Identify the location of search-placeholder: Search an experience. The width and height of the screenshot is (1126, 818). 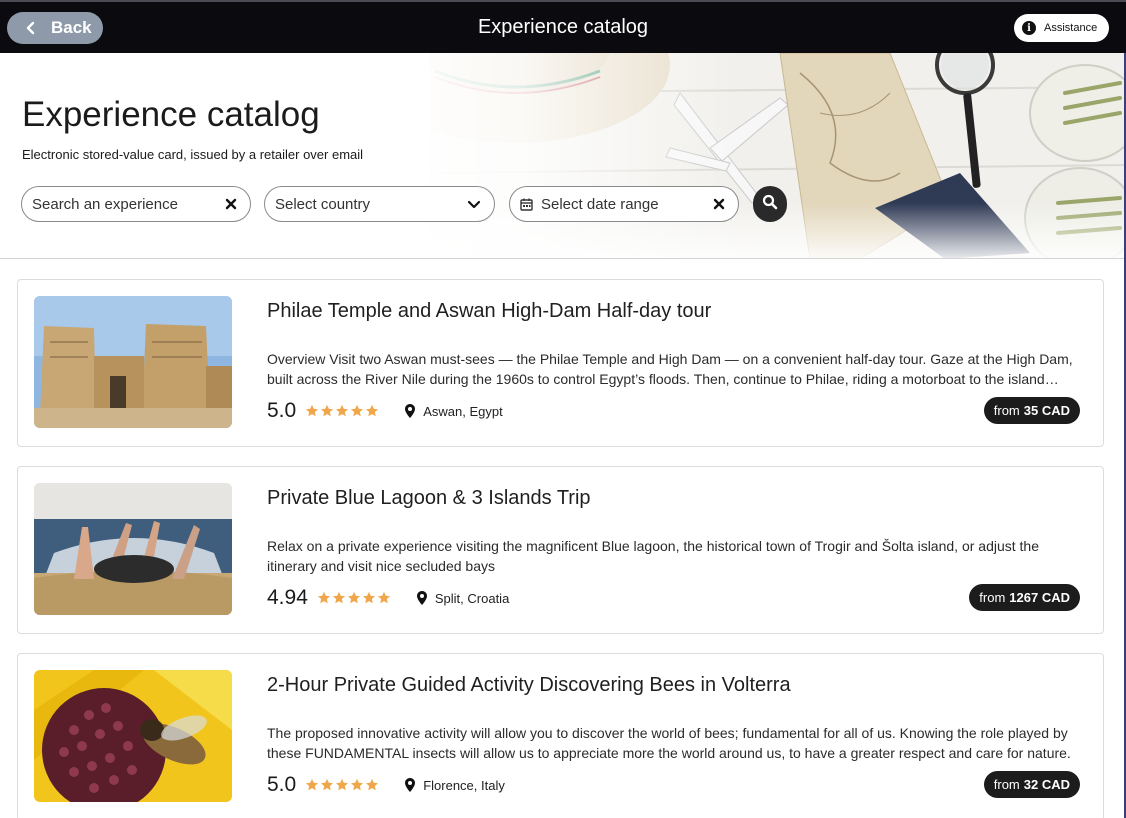
(105, 204).